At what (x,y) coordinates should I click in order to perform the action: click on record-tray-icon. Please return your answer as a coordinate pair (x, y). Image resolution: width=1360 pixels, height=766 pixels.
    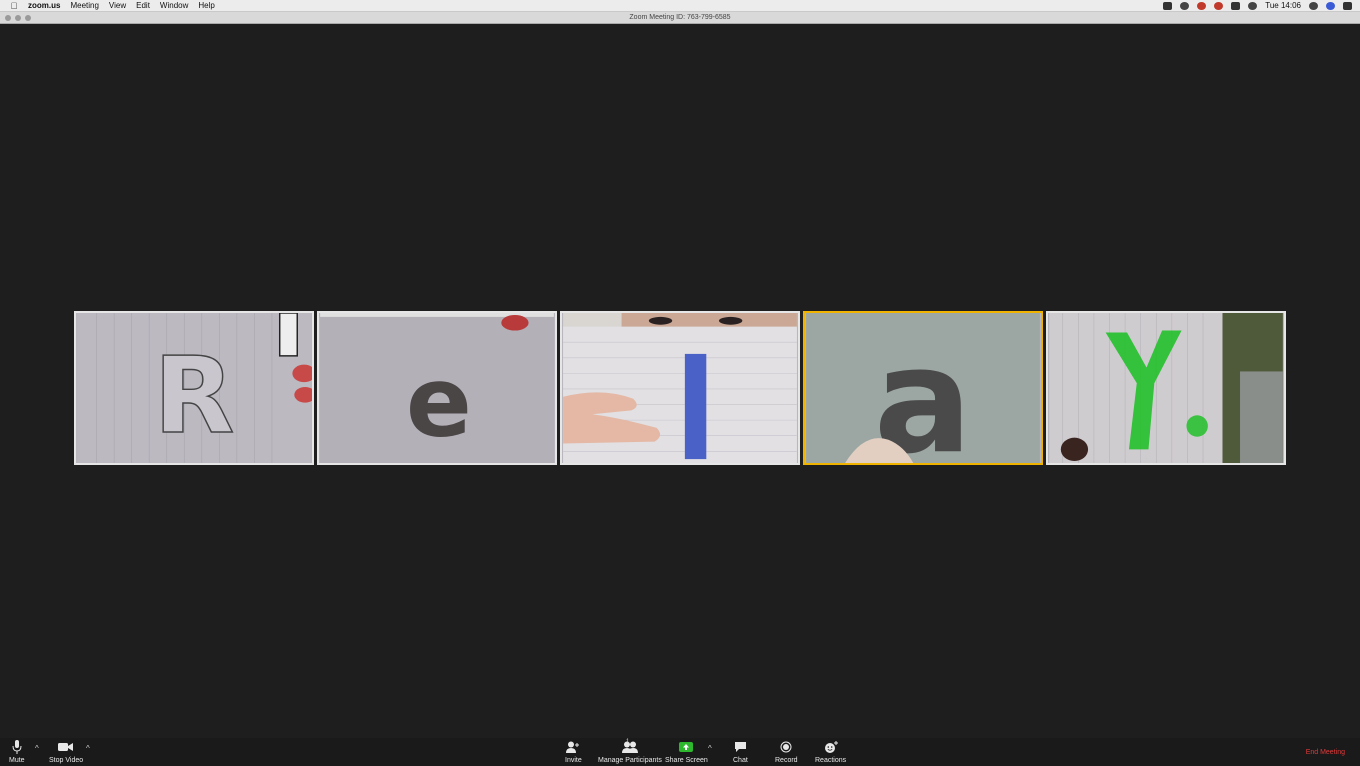
    Looking at the image, I should click on (1219, 5).